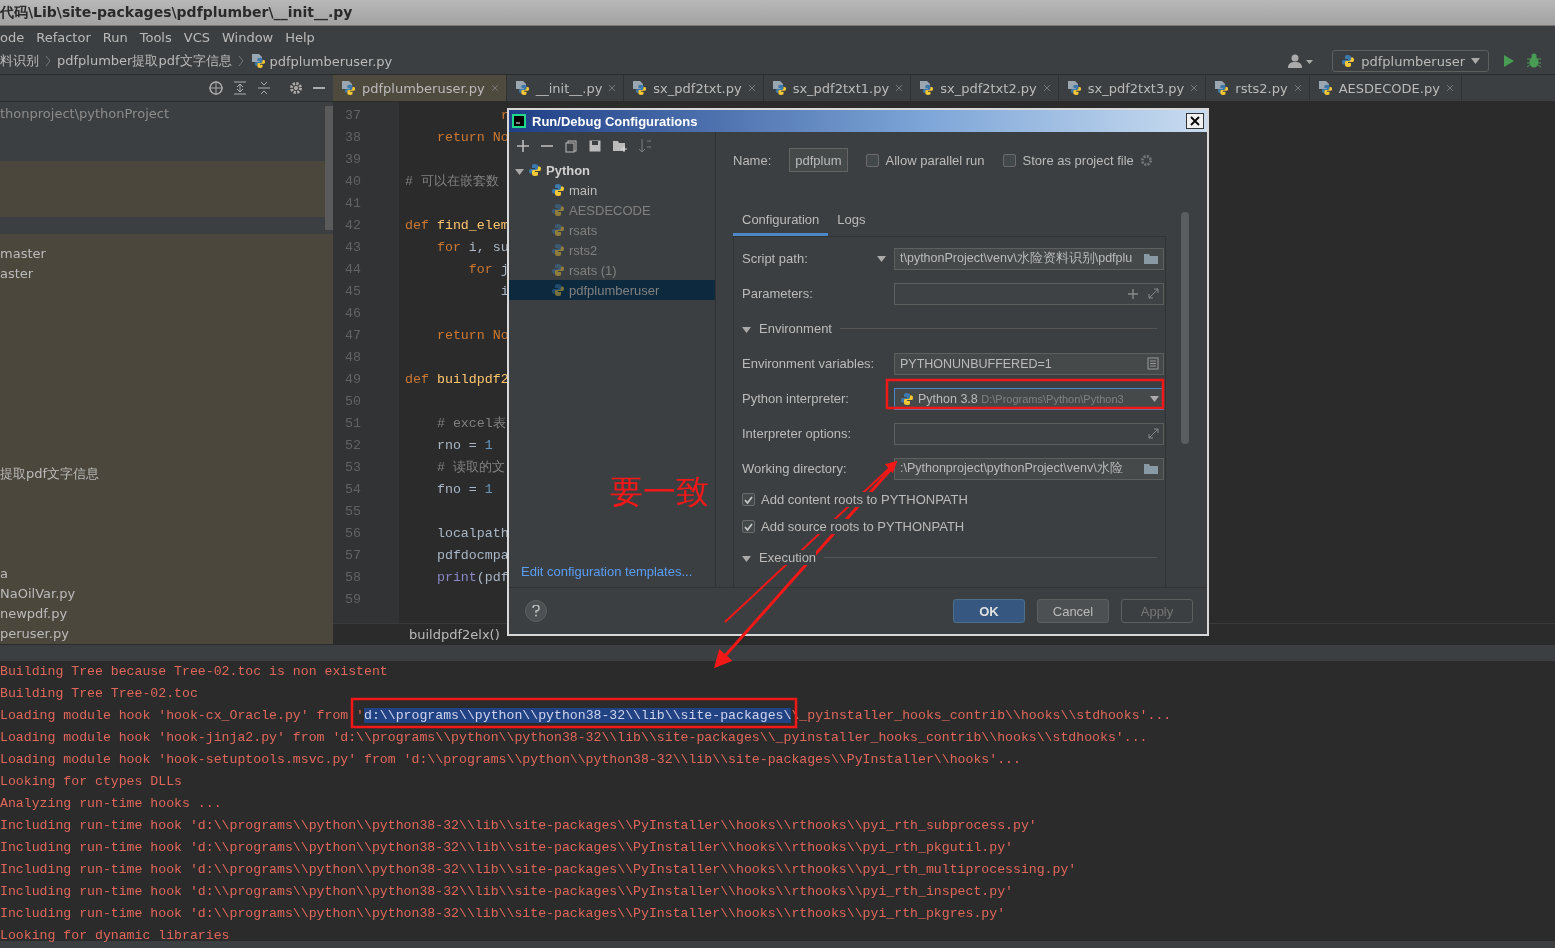 This screenshot has height=948, width=1555. What do you see at coordinates (1073, 611) in the screenshot?
I see `dialog-button: Cancel` at bounding box center [1073, 611].